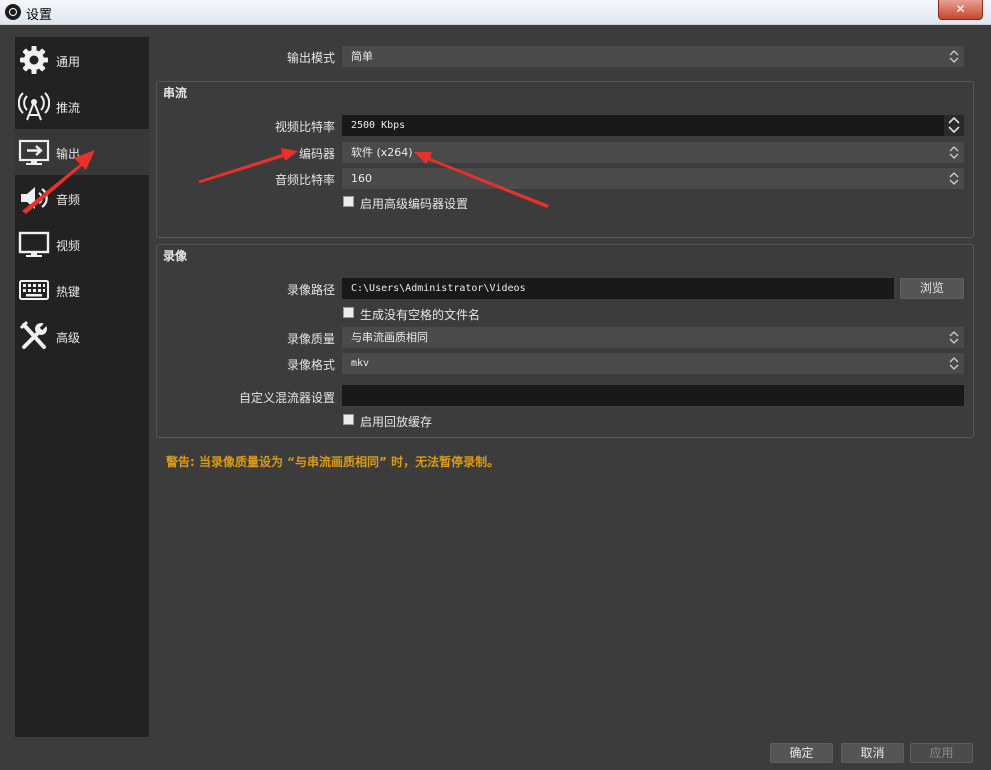 This screenshot has width=991, height=770. Describe the element at coordinates (34, 334) in the screenshot. I see `tools-icon` at that location.